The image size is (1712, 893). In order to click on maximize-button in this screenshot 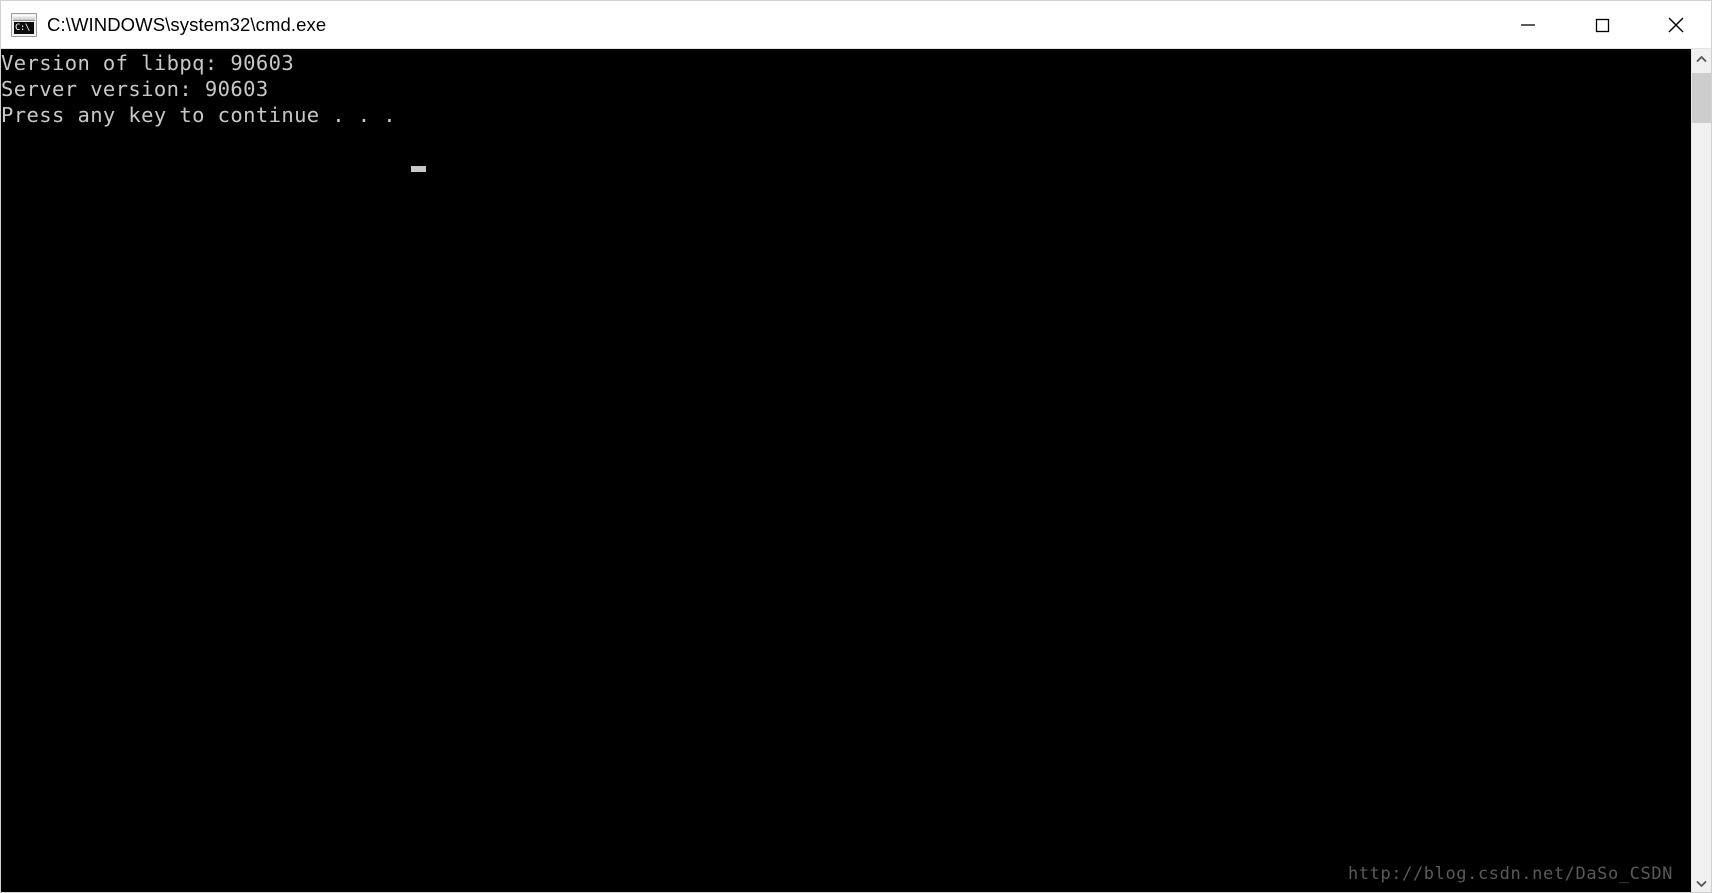, I will do `click(1602, 24)`.